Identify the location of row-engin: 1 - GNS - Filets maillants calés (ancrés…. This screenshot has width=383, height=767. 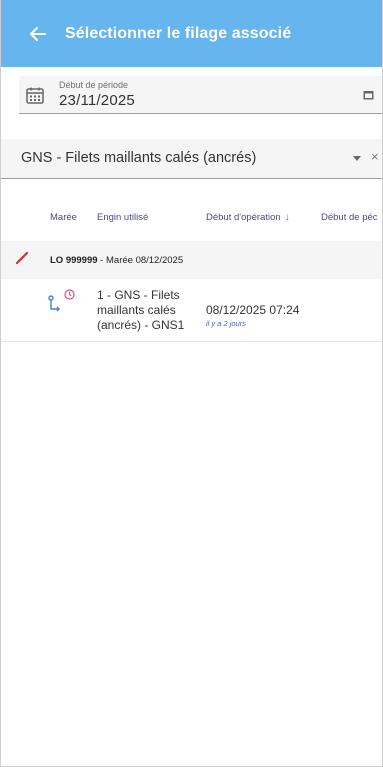
(141, 310).